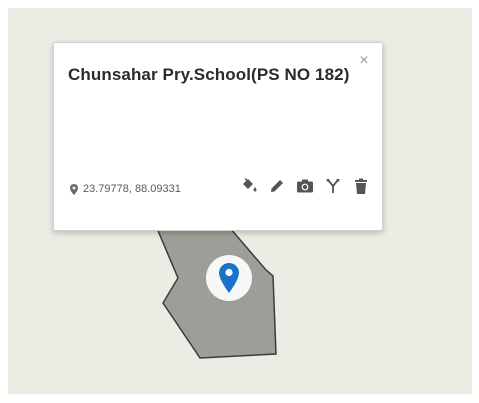 The image size is (479, 403). I want to click on trash-delete-icon, so click(361, 186).